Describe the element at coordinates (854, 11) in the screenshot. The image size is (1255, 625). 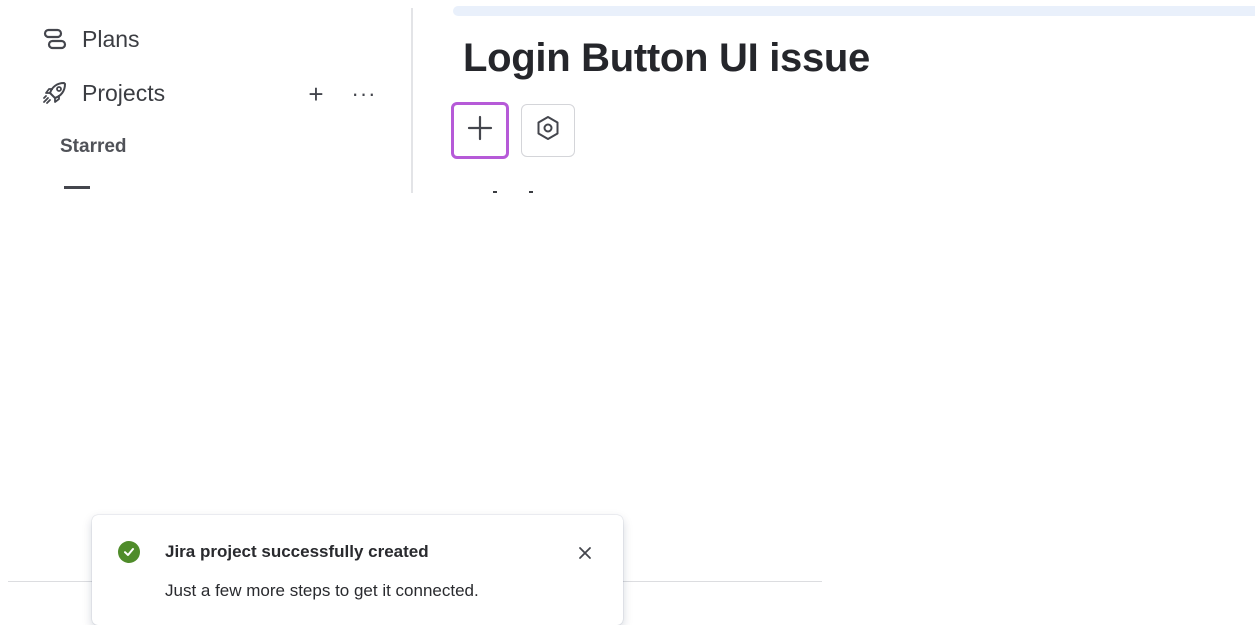
I see `top-banner` at that location.